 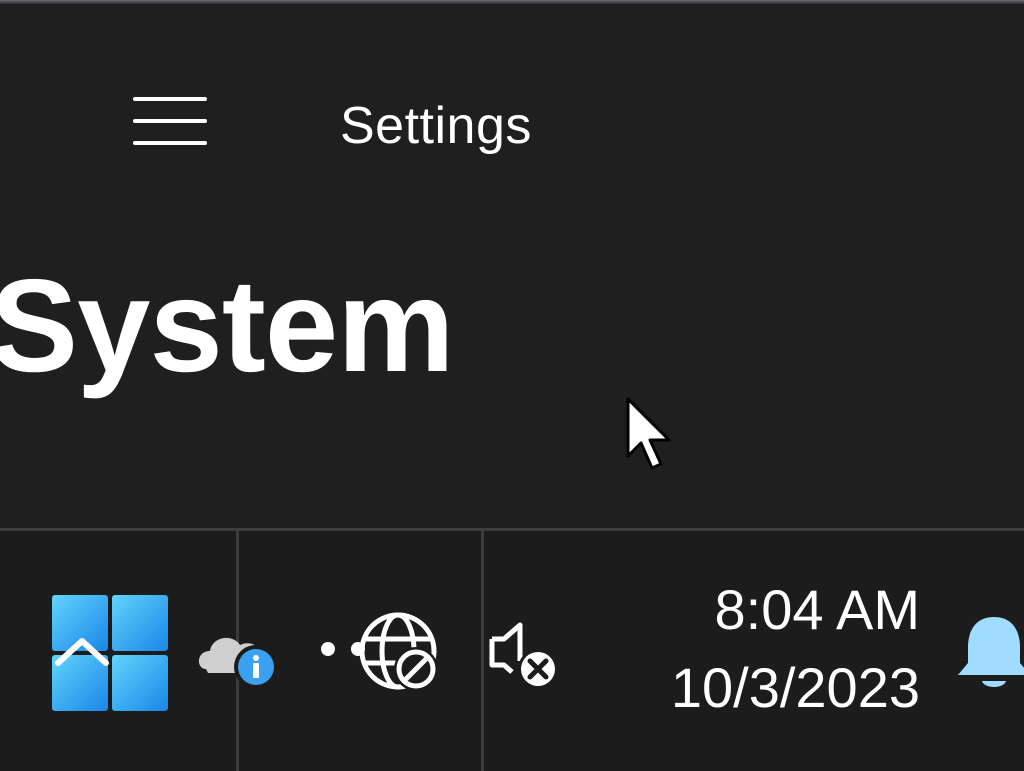 I want to click on taskbar-clock: 8:04 AM 10/3/2023, so click(x=760, y=656).